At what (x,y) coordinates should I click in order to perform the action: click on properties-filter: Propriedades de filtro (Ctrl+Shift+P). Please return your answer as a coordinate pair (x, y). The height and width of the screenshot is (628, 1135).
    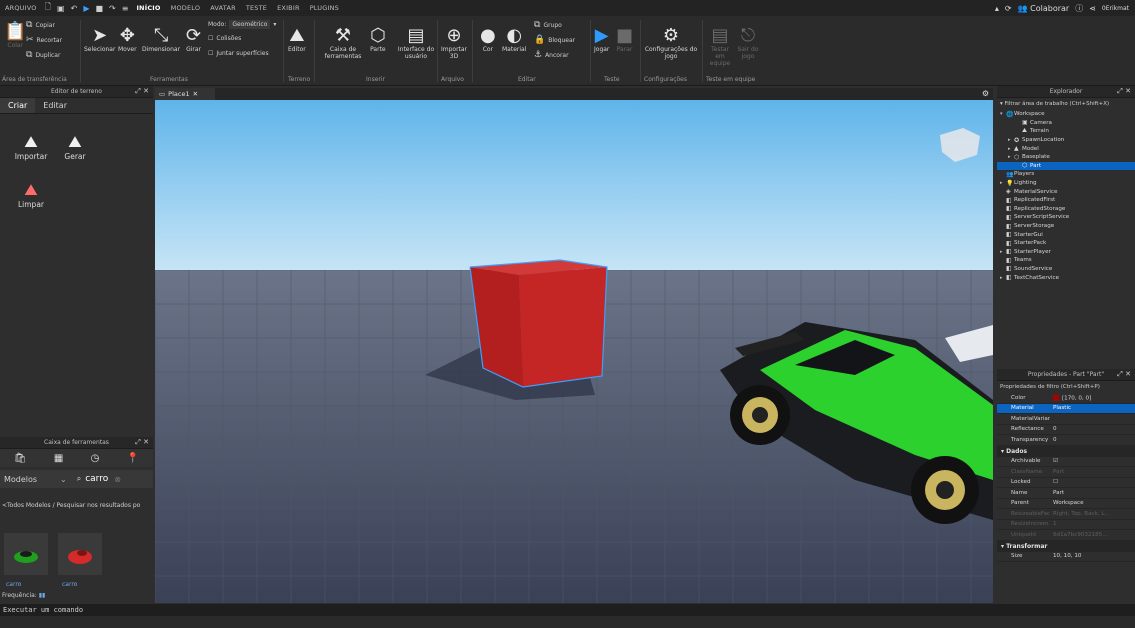
    Looking at the image, I should click on (1066, 387).